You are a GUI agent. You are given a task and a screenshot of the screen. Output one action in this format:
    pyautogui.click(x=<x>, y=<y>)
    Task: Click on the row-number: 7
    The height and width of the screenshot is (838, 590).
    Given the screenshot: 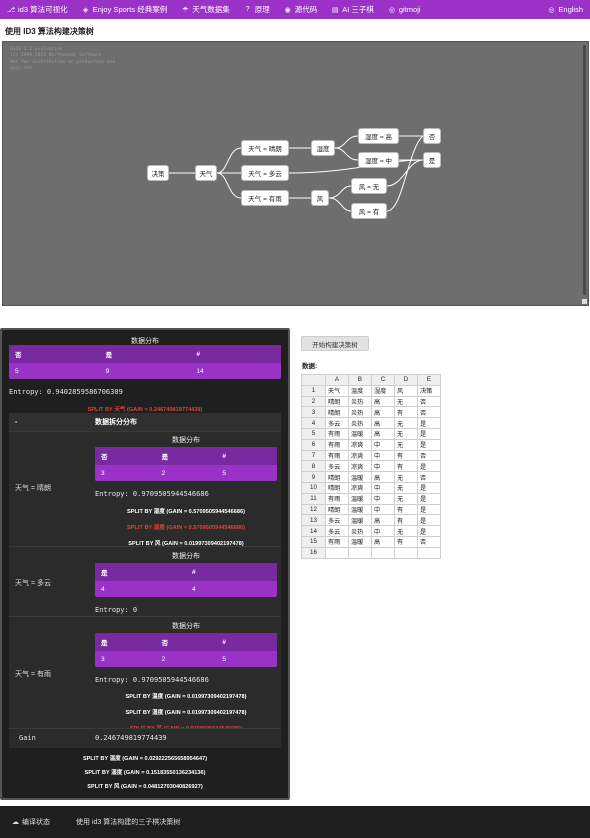 What is the action you would take?
    pyautogui.click(x=313, y=455)
    